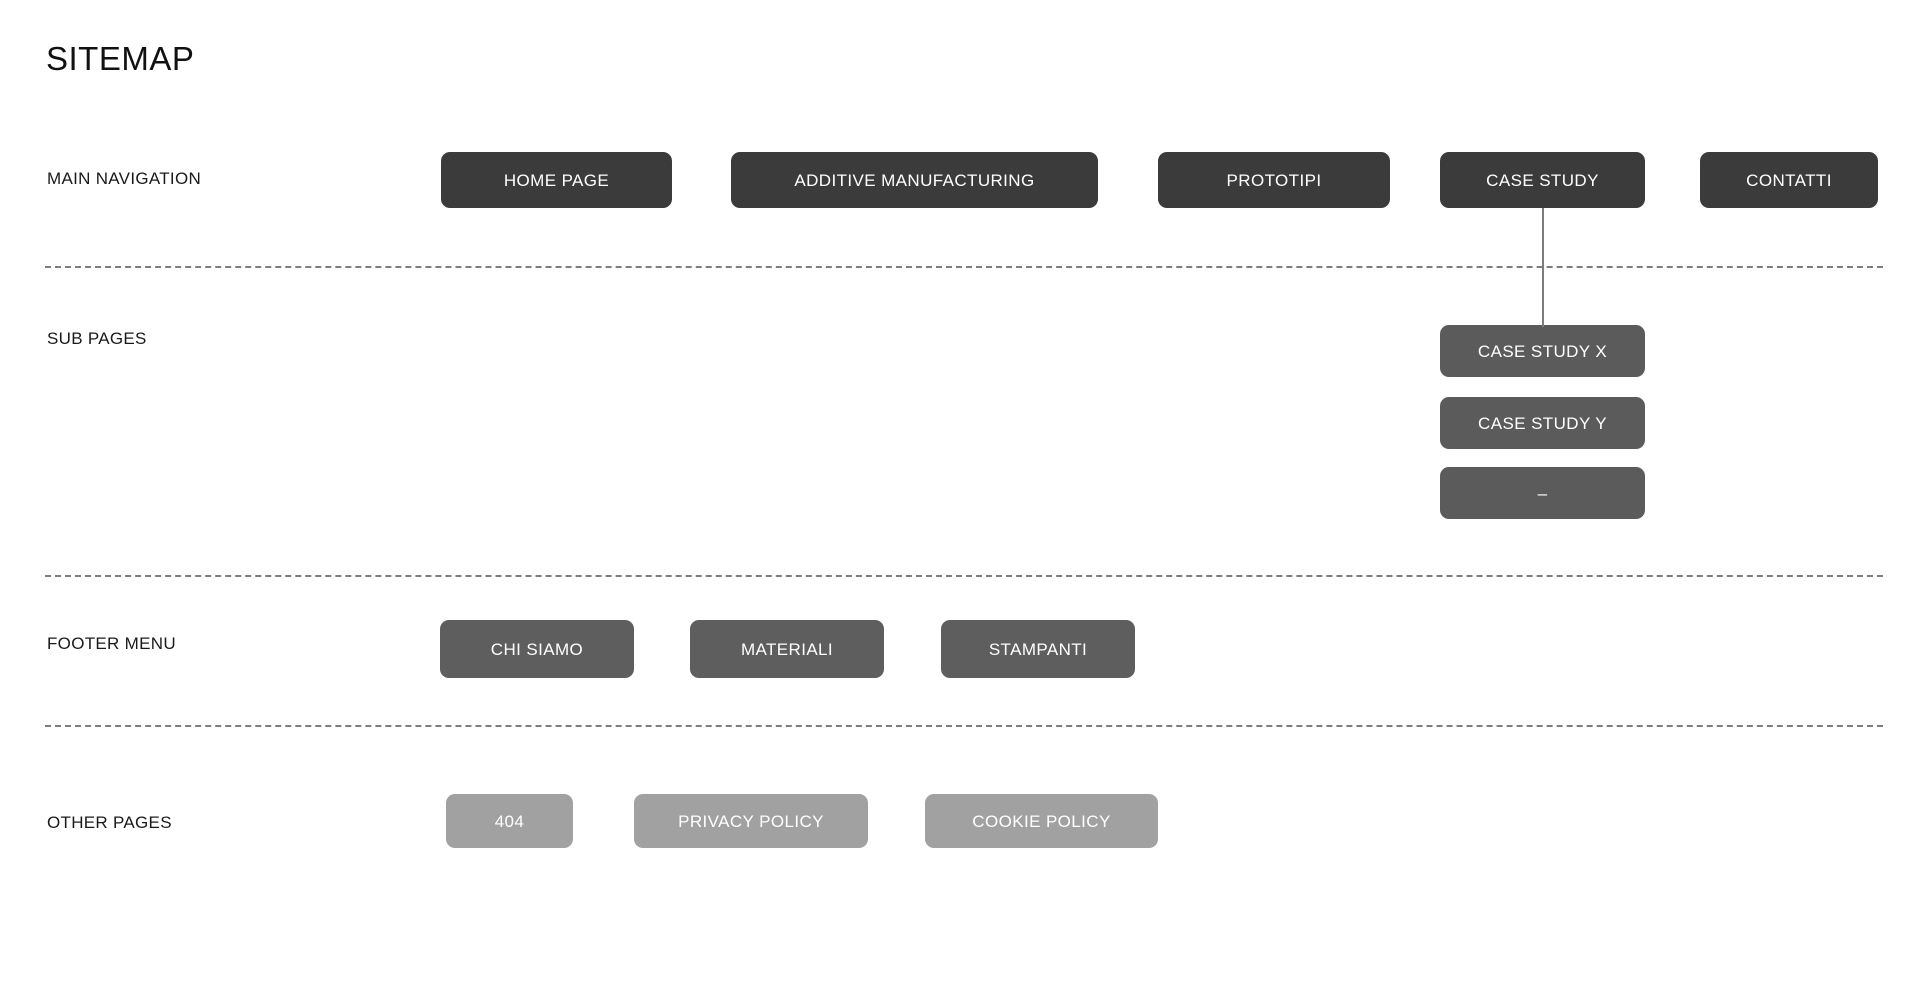 This screenshot has height=985, width=1920. I want to click on sitemap-node-other-pages-2: COOKIE POLICY, so click(1041, 821).